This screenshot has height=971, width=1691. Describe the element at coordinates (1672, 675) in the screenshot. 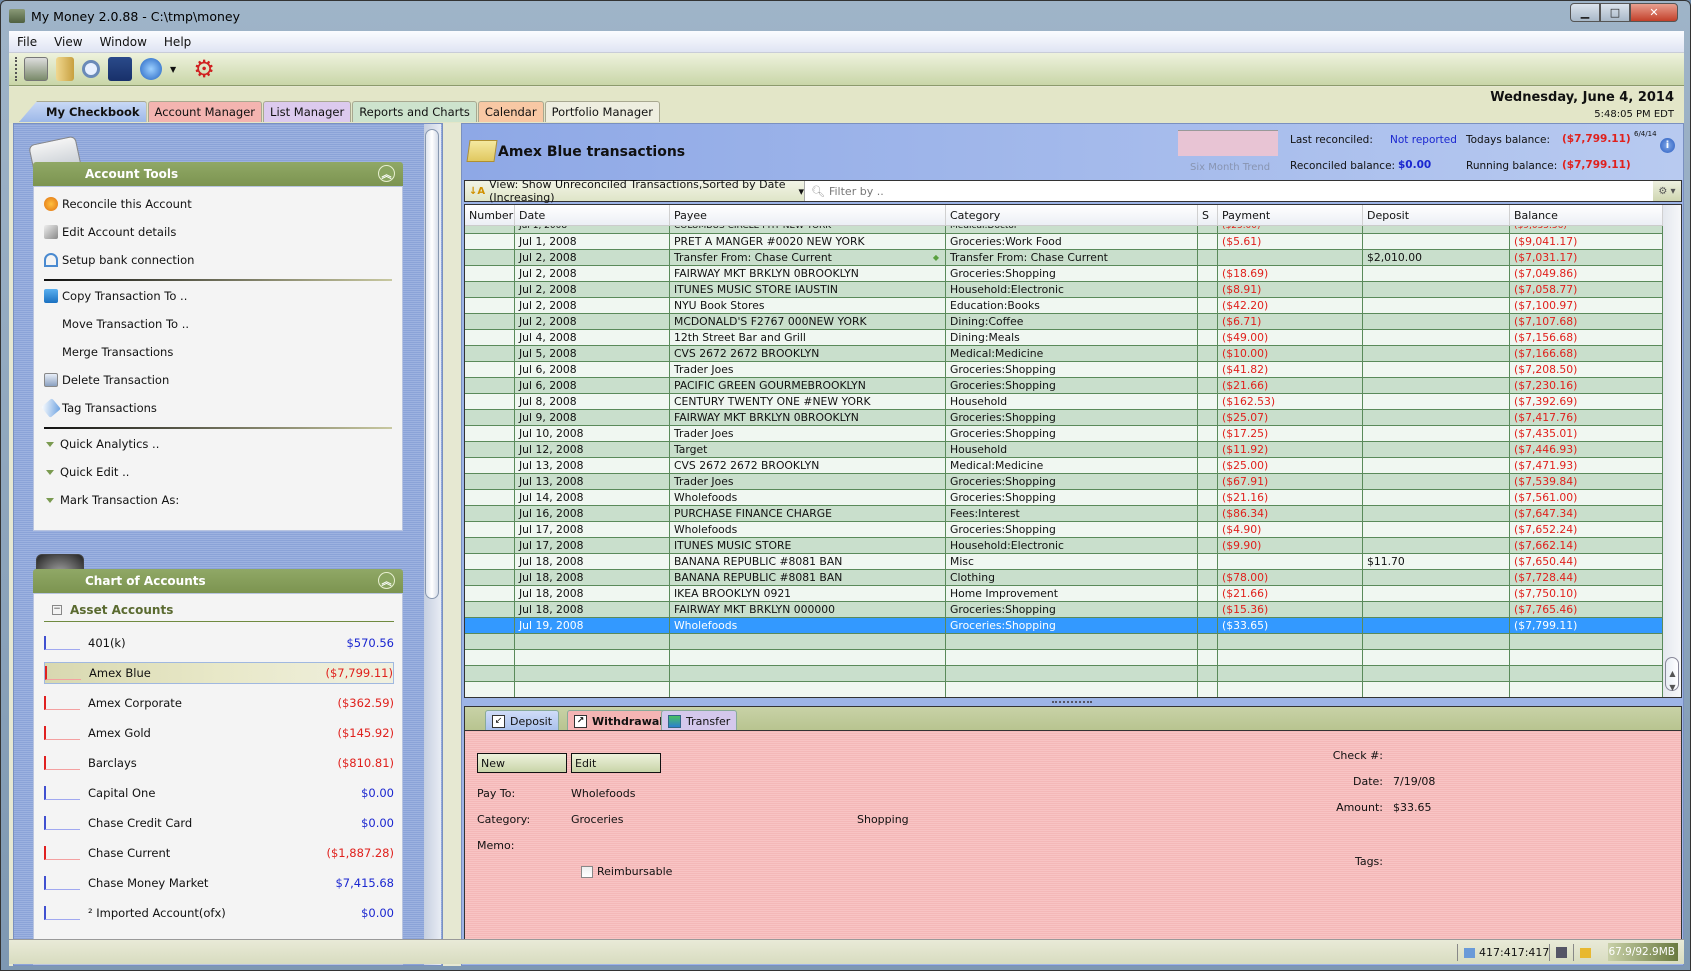

I see `scroll-up-icon: ▲` at that location.